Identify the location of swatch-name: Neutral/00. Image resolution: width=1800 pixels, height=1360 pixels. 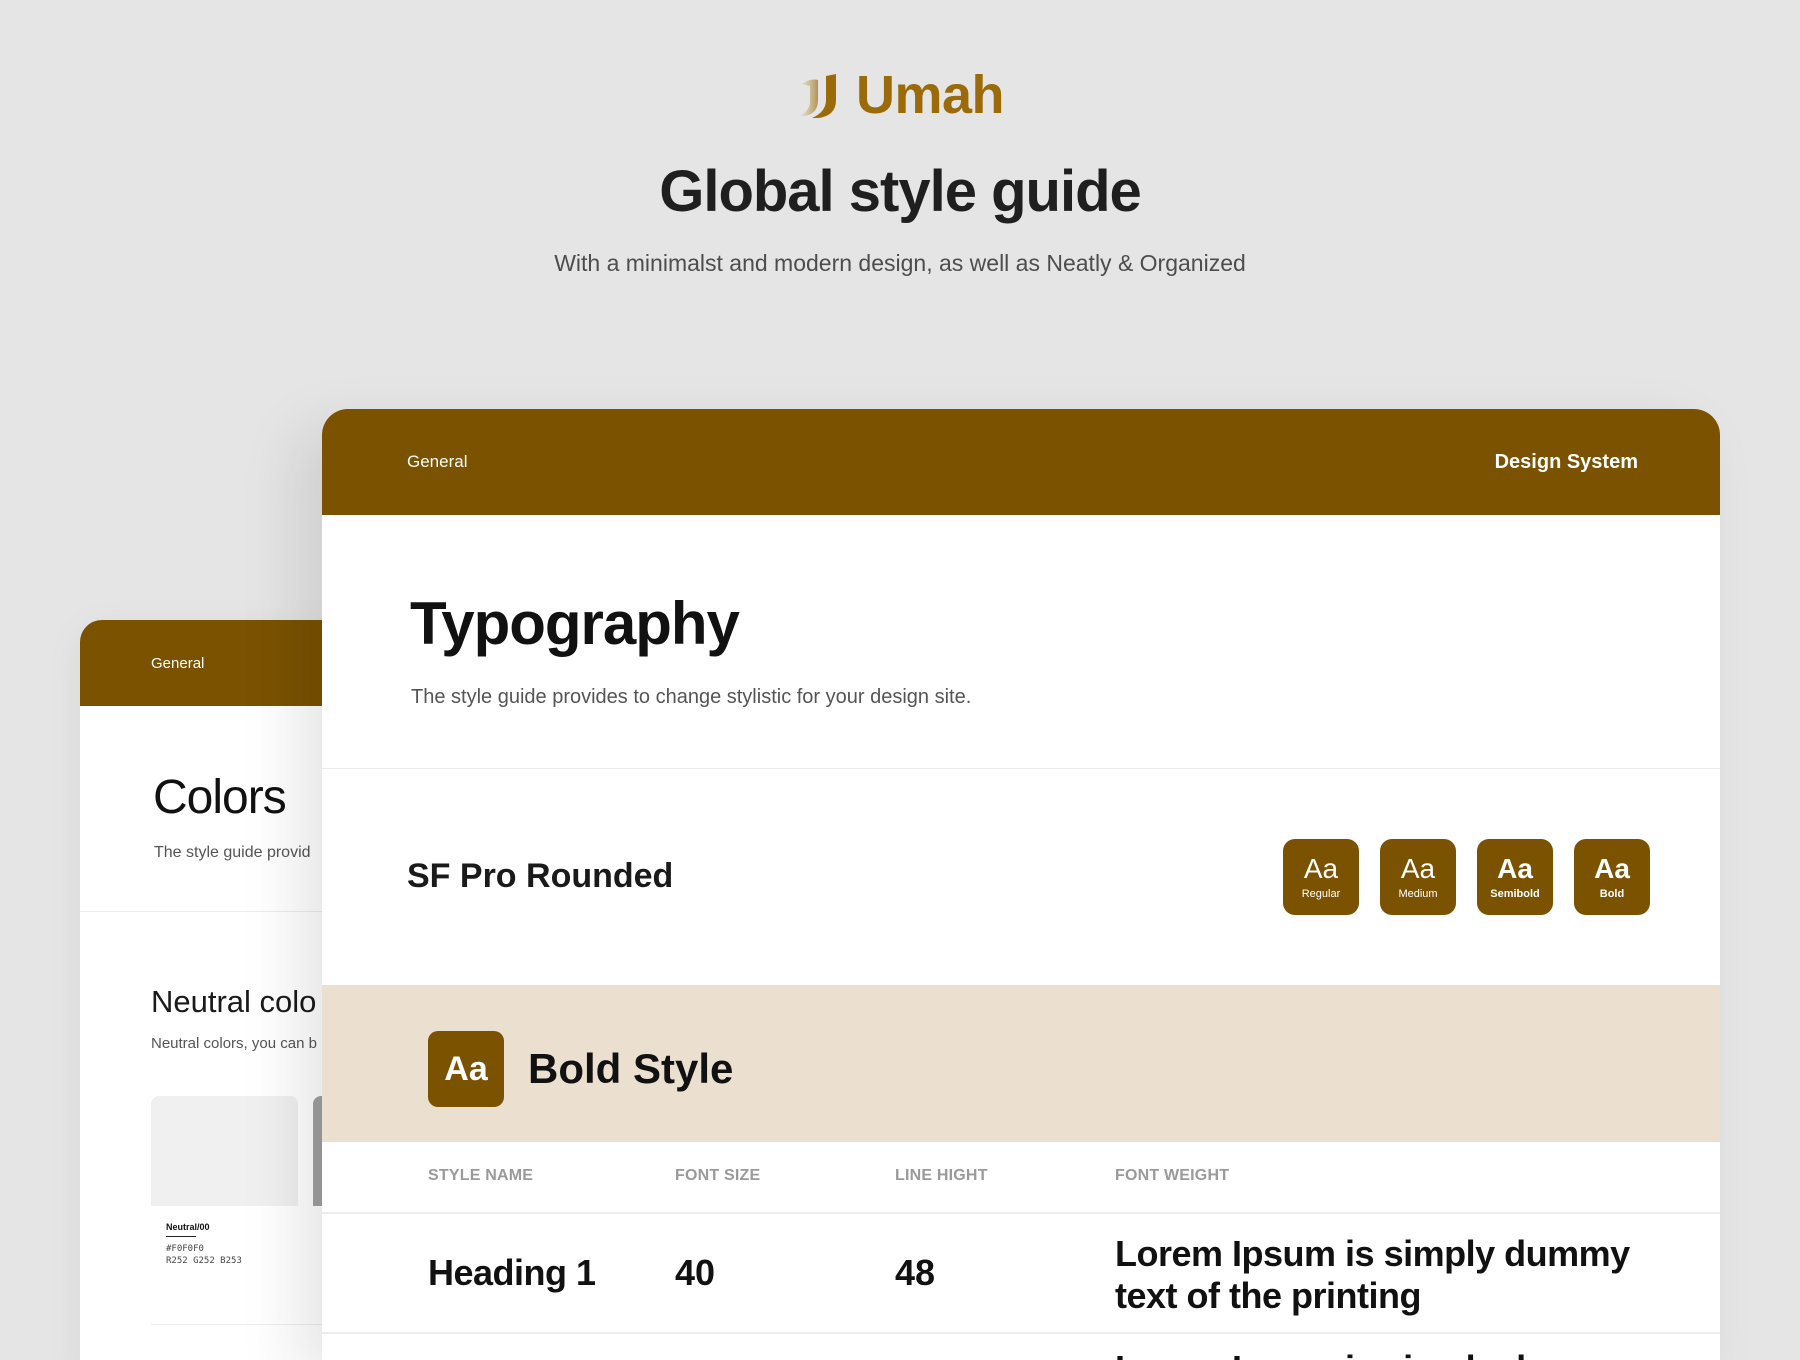
(188, 1227).